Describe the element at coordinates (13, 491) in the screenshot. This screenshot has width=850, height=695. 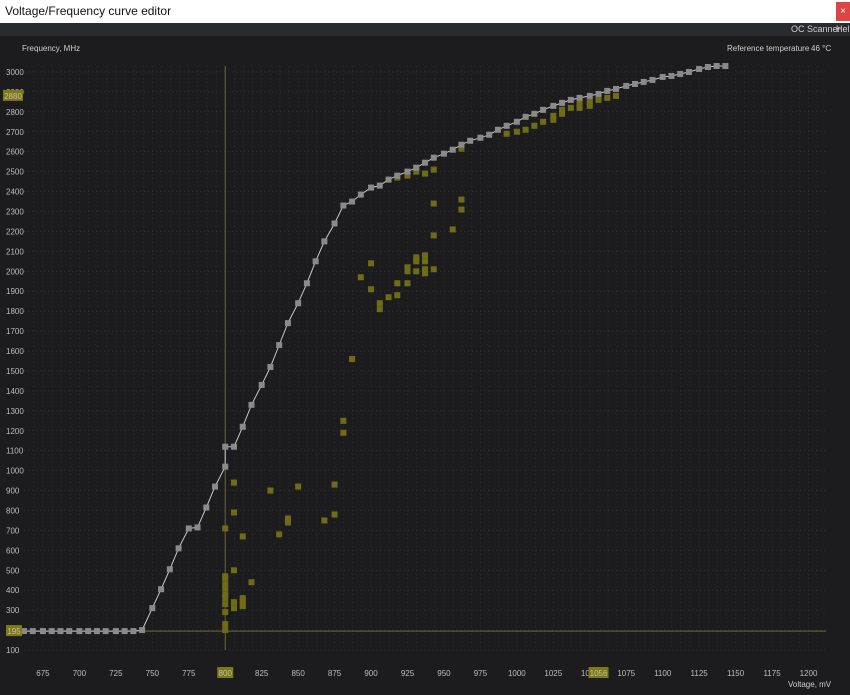
I see `y-tick-label: 900` at that location.